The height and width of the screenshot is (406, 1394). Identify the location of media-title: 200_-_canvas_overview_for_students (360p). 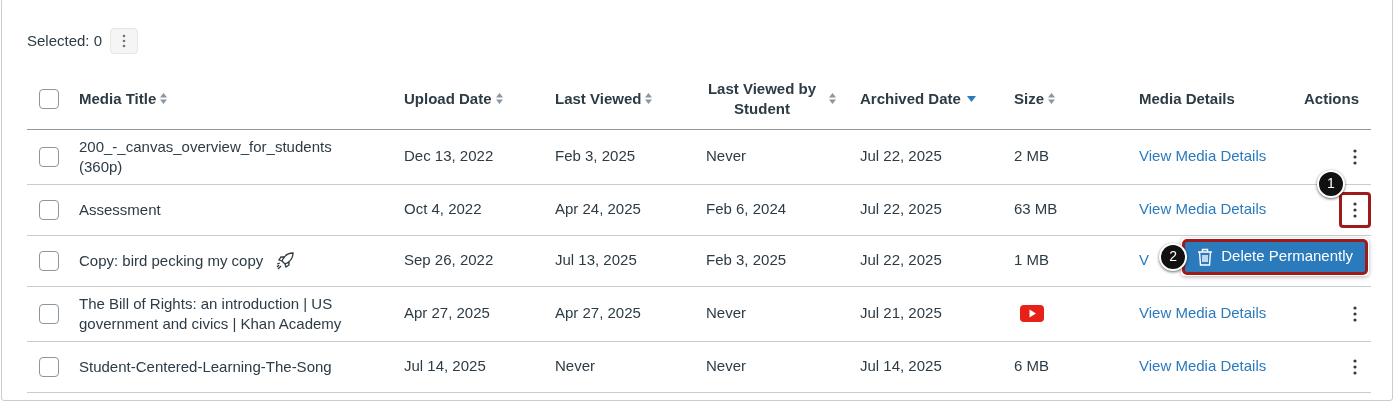
(206, 156).